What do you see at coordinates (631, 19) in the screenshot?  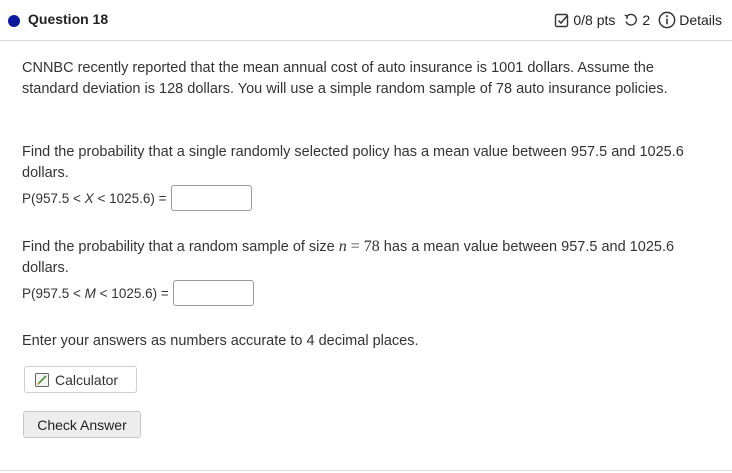 I see `retry-icon` at bounding box center [631, 19].